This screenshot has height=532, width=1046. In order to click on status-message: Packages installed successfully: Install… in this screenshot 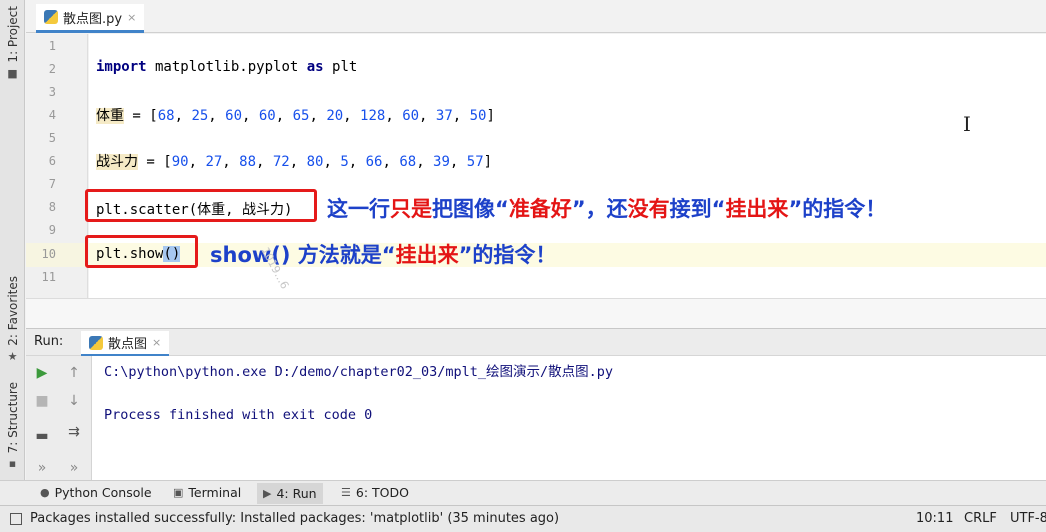, I will do `click(294, 518)`.